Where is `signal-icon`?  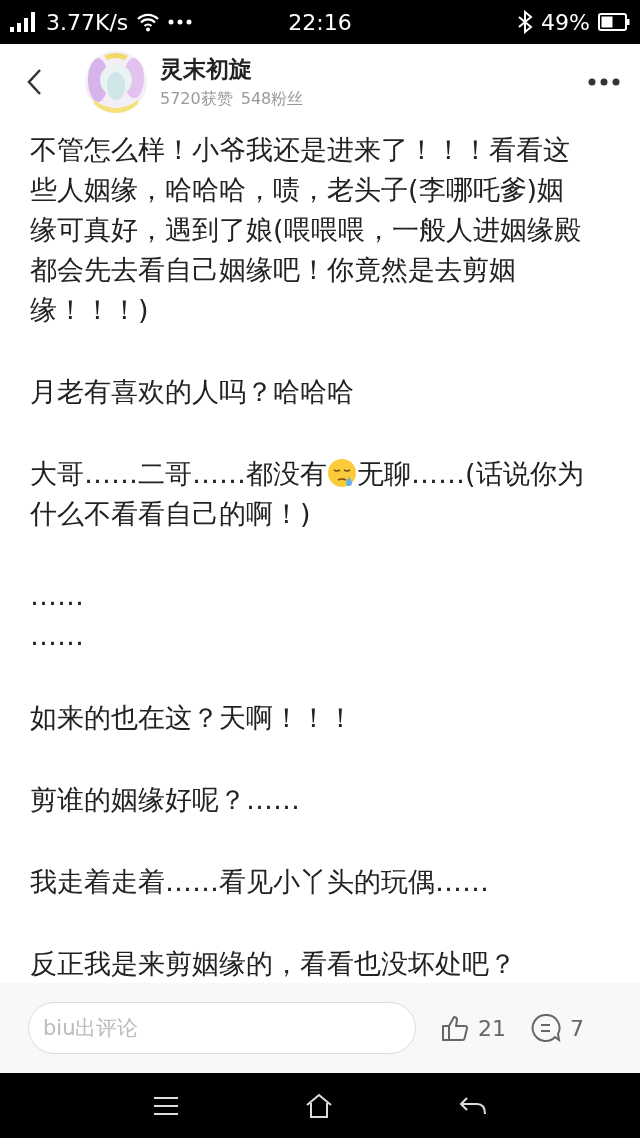 signal-icon is located at coordinates (24, 22).